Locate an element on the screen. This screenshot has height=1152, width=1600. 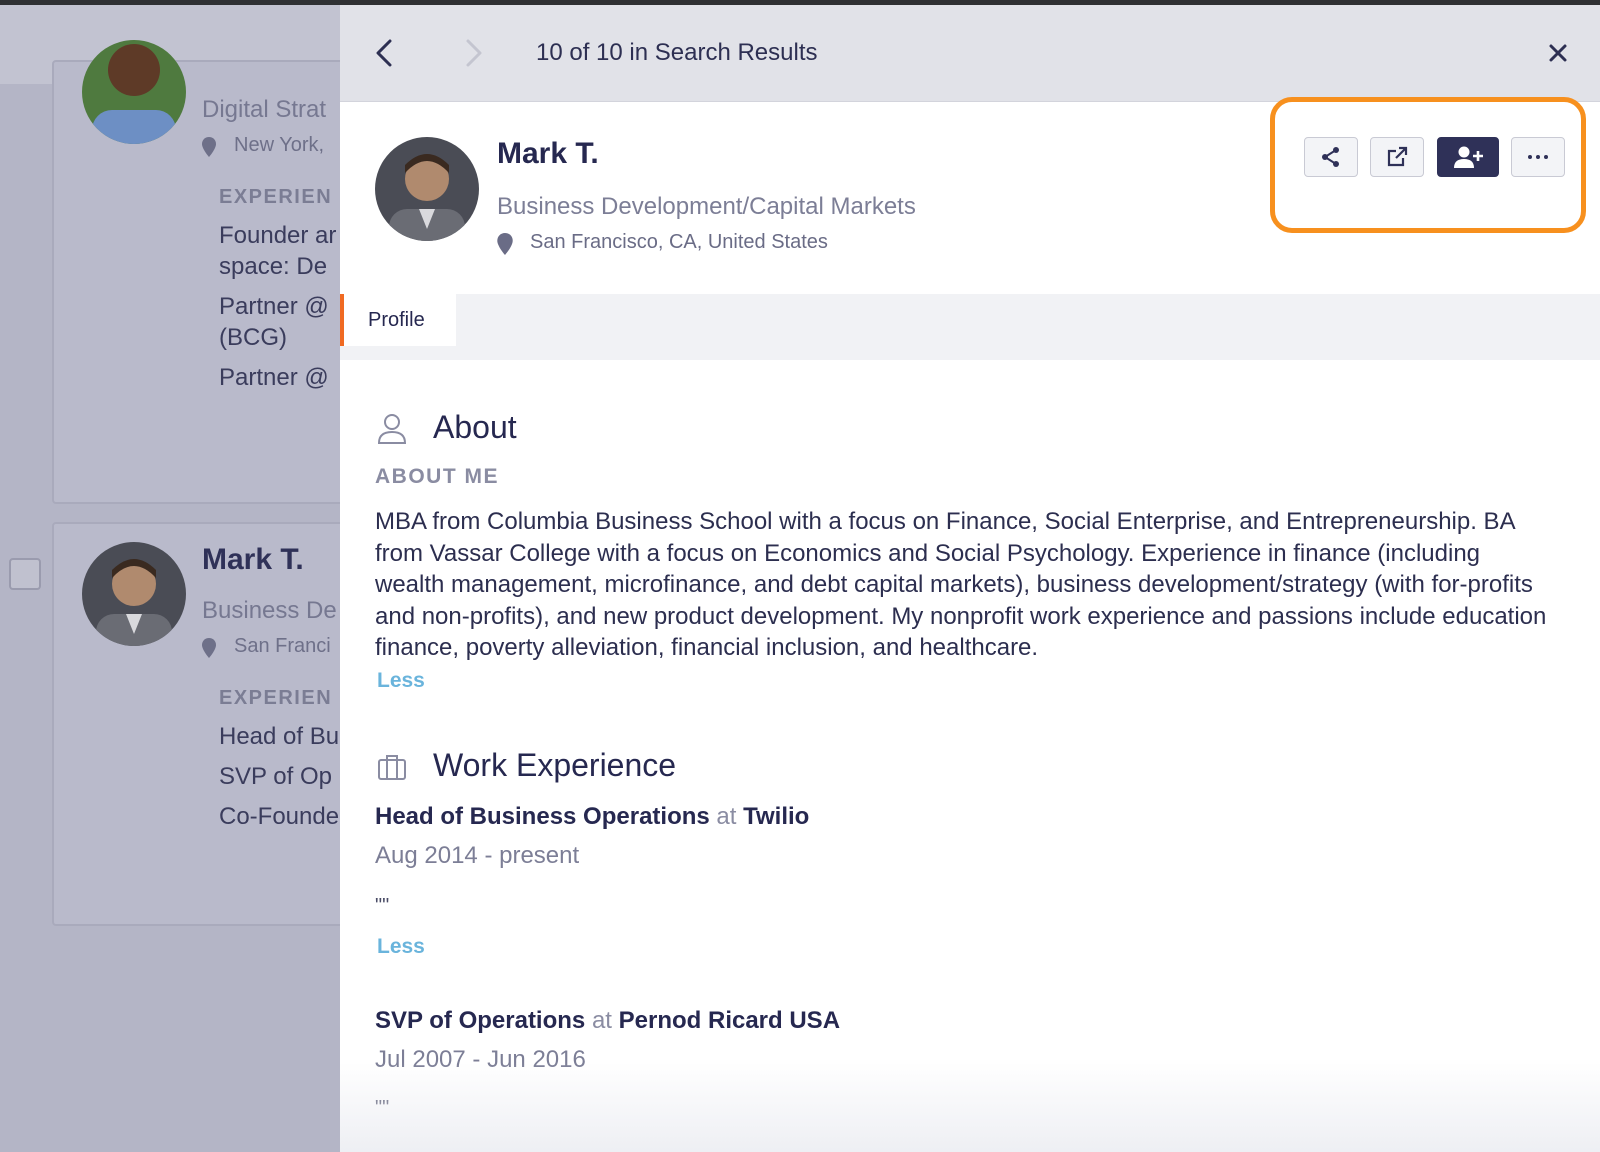
job-less-link: Less is located at coordinates (401, 947).